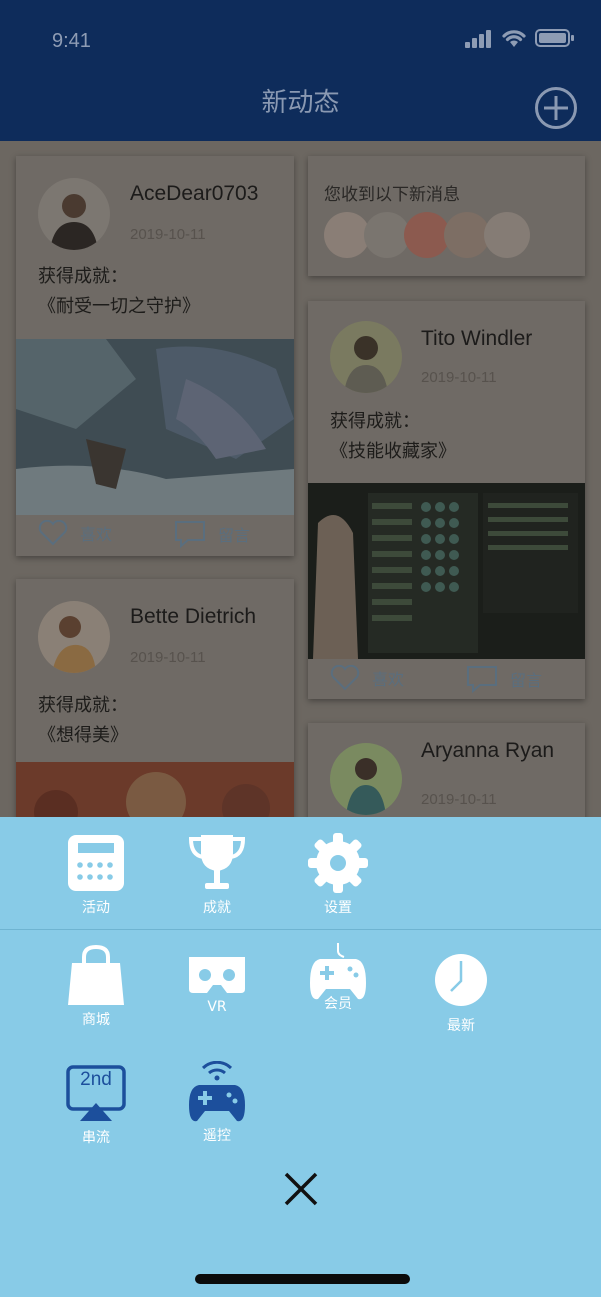 Image resolution: width=601 pixels, height=1297 pixels. What do you see at coordinates (119, 306) in the screenshot?
I see `achievement-name: 《耐受一切之守护》` at bounding box center [119, 306].